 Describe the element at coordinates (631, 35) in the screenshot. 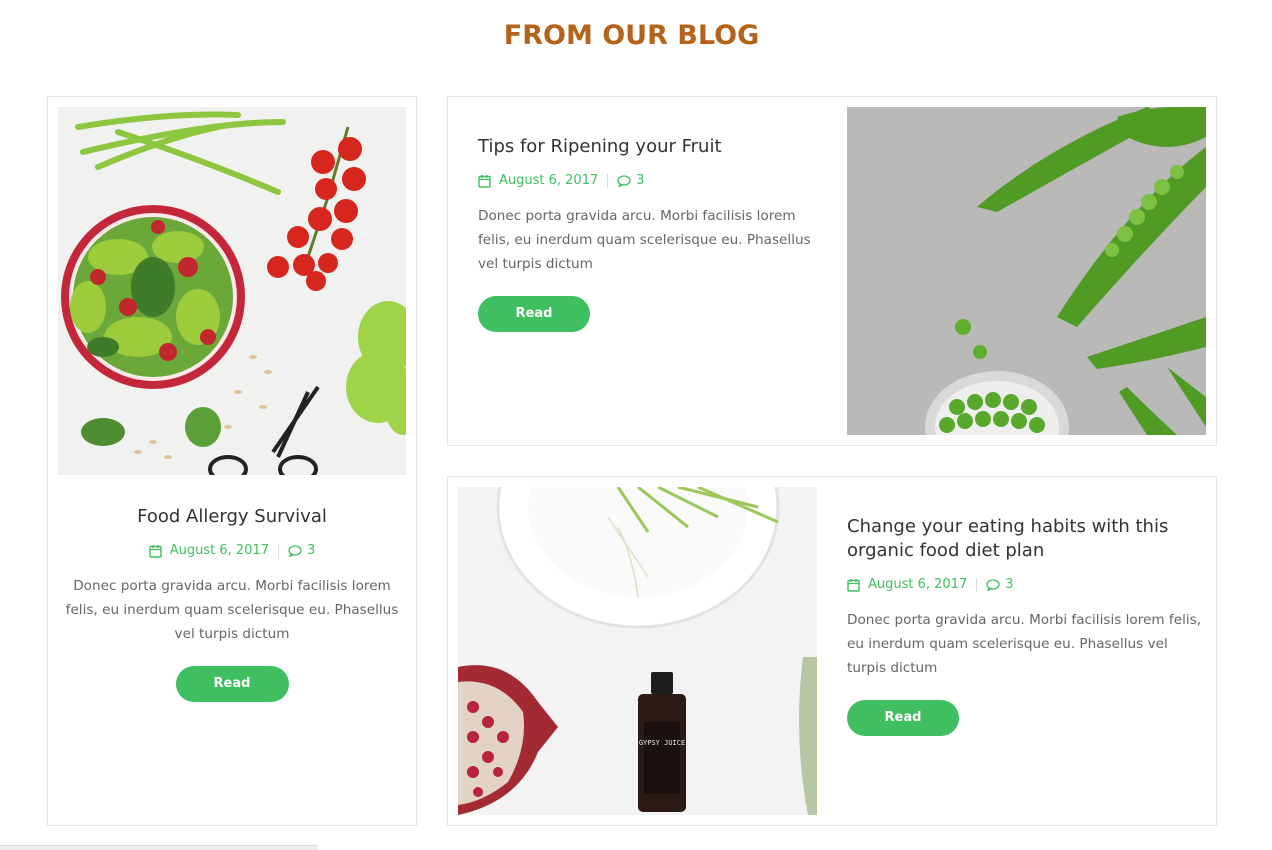

I see `section-title: FROM OUR BLOG` at that location.